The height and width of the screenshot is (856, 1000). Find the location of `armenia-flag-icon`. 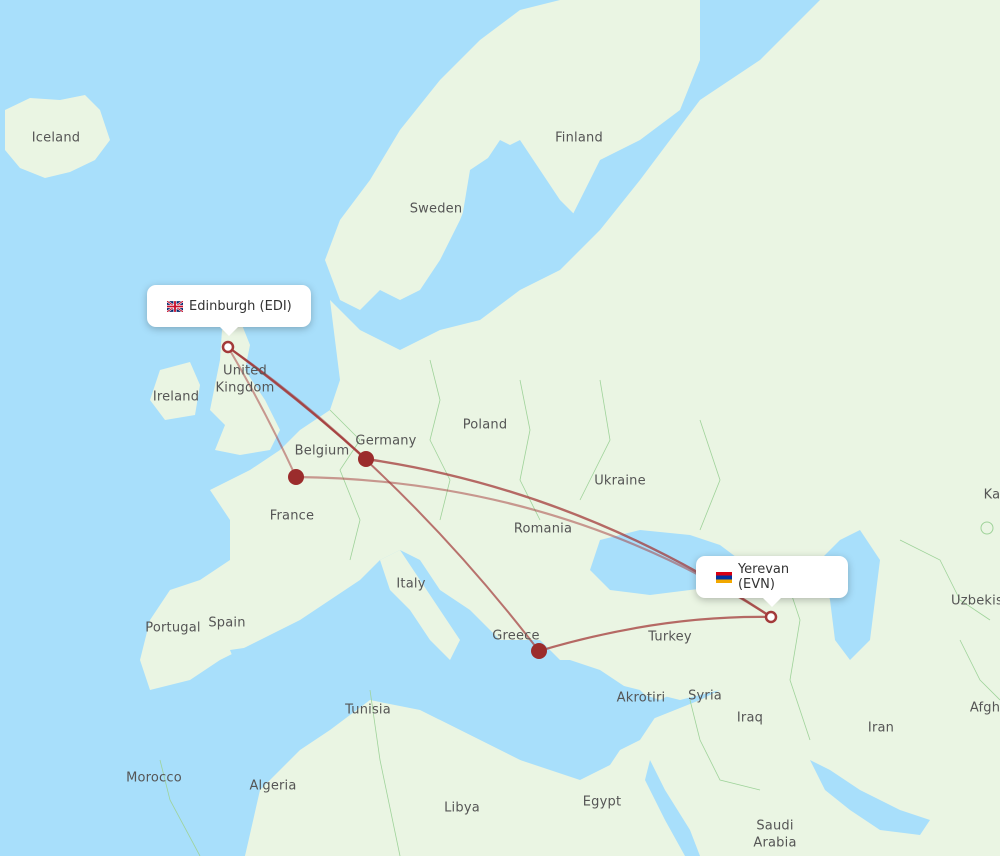

armenia-flag-icon is located at coordinates (724, 577).